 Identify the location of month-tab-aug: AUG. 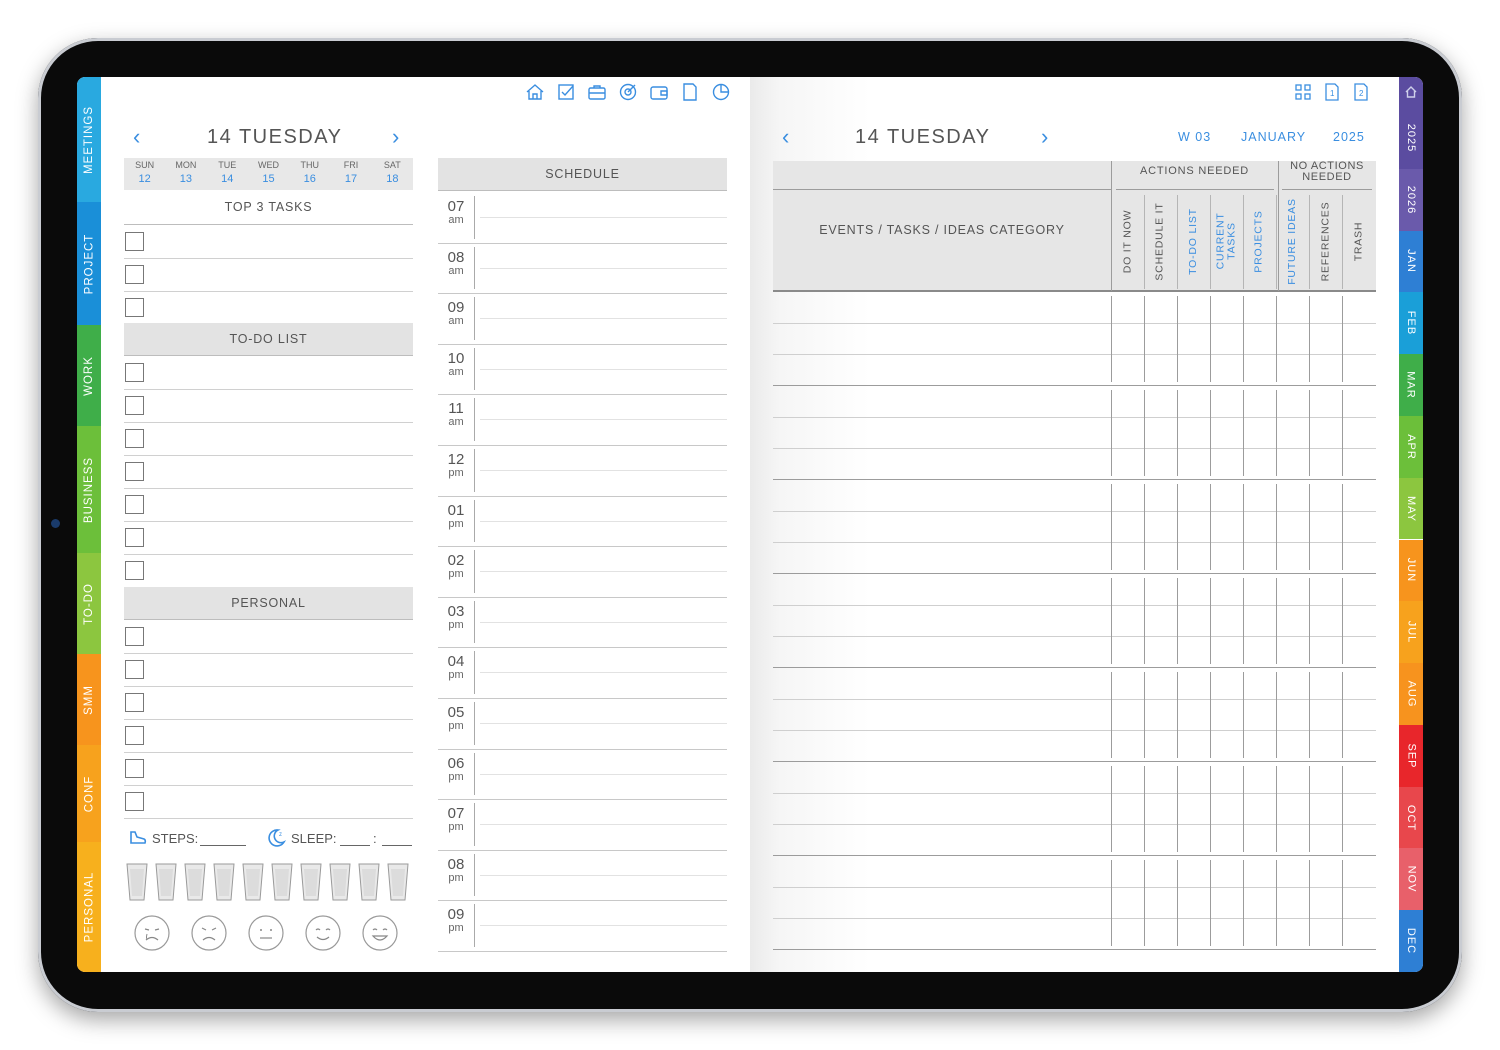
(1411, 694).